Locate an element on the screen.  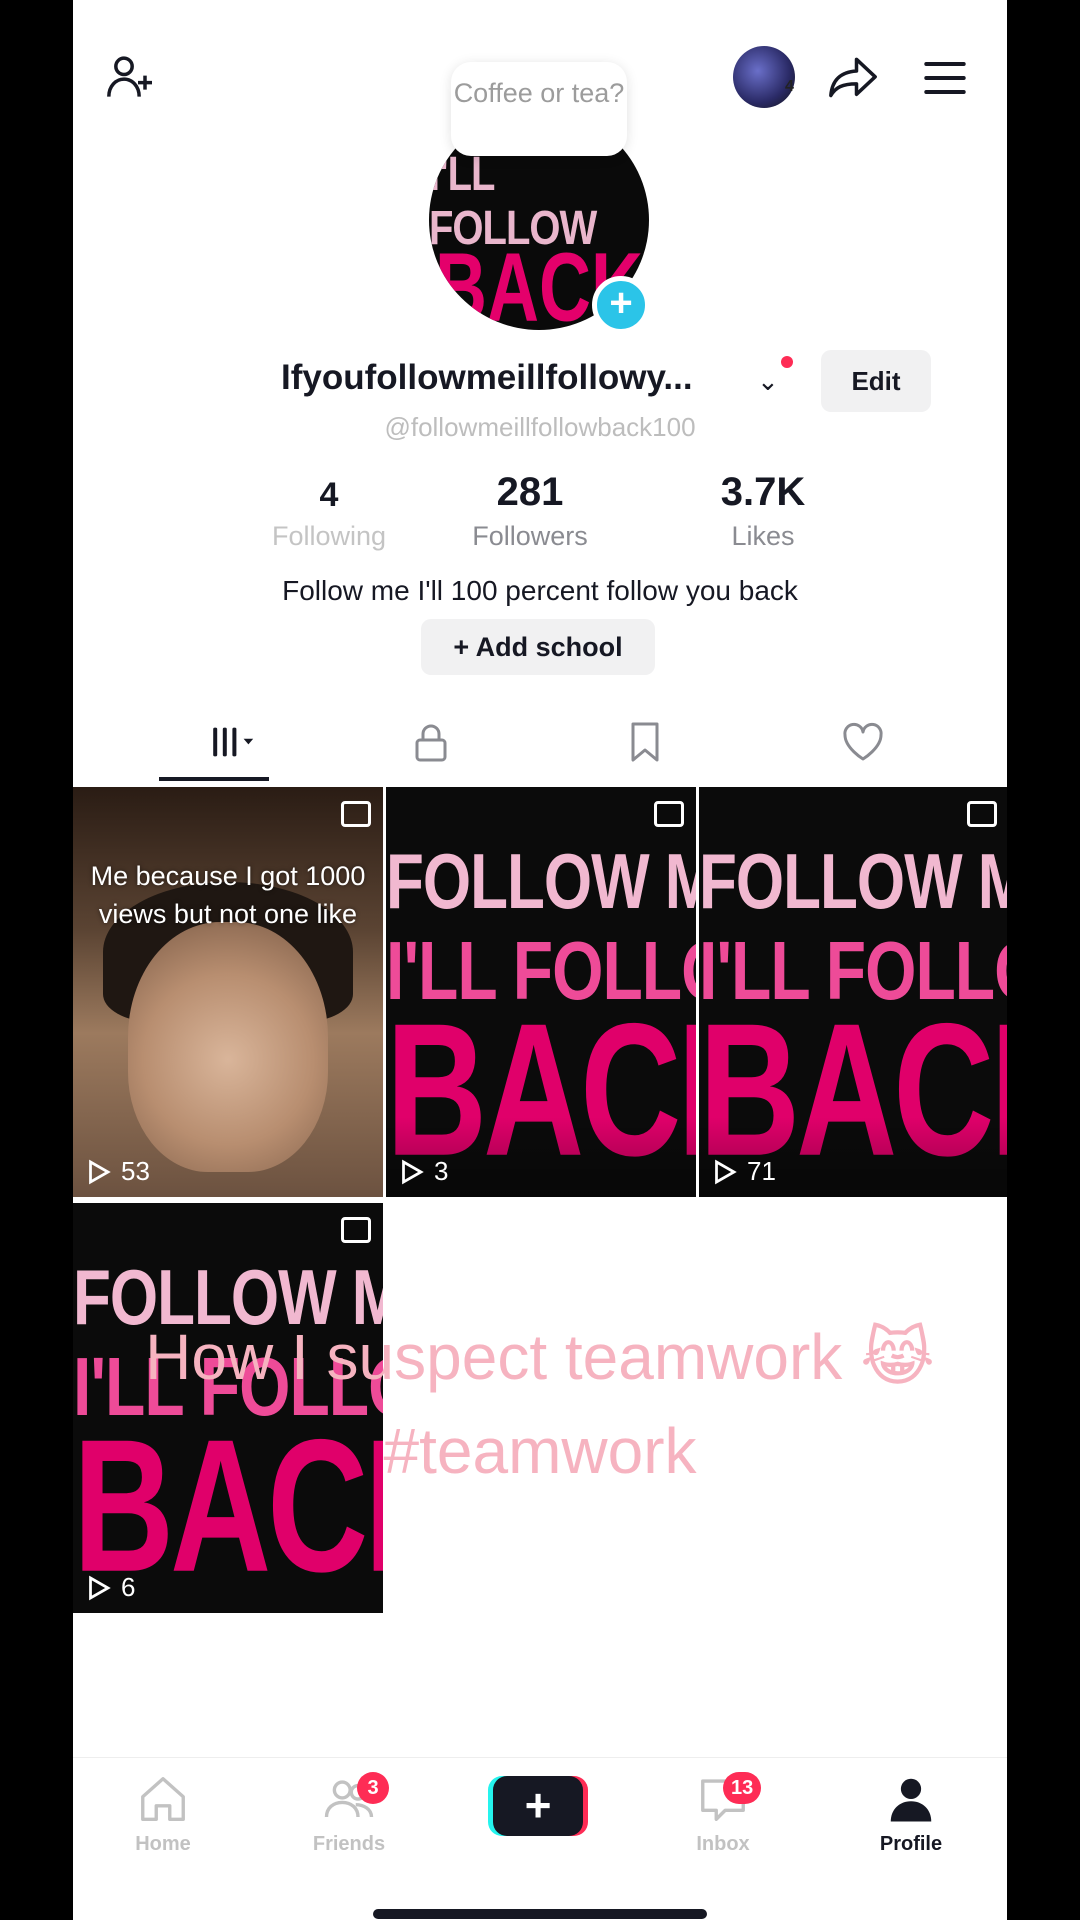
nav-friends: 3 Friends is located at coordinates (349, 1814).